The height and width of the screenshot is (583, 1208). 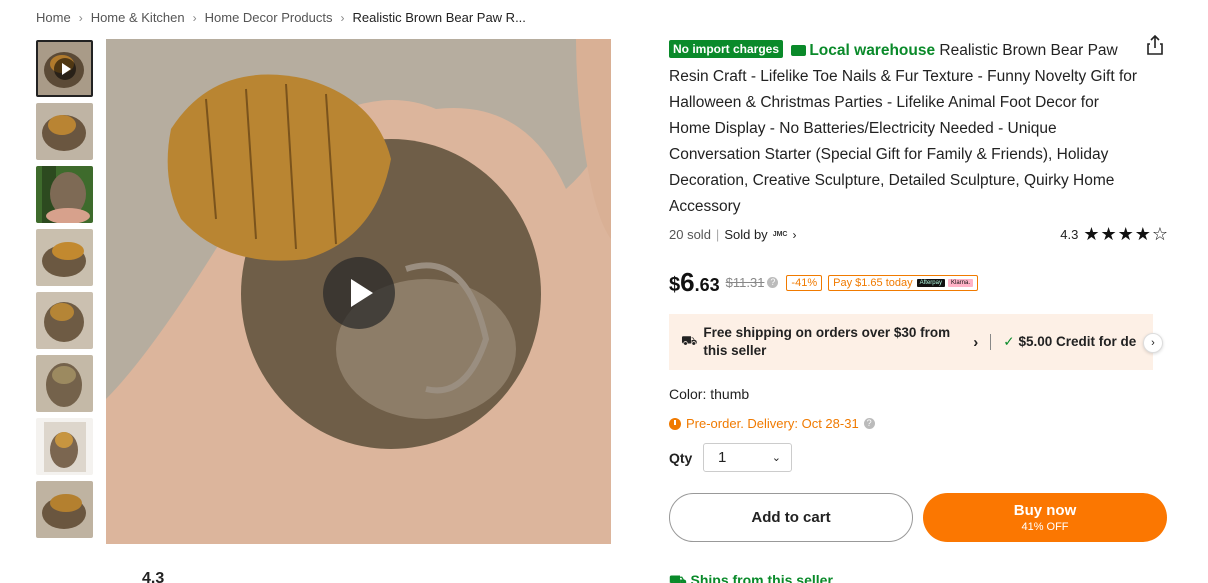 What do you see at coordinates (776, 458) in the screenshot?
I see `chevron-down-icon: ⌄` at bounding box center [776, 458].